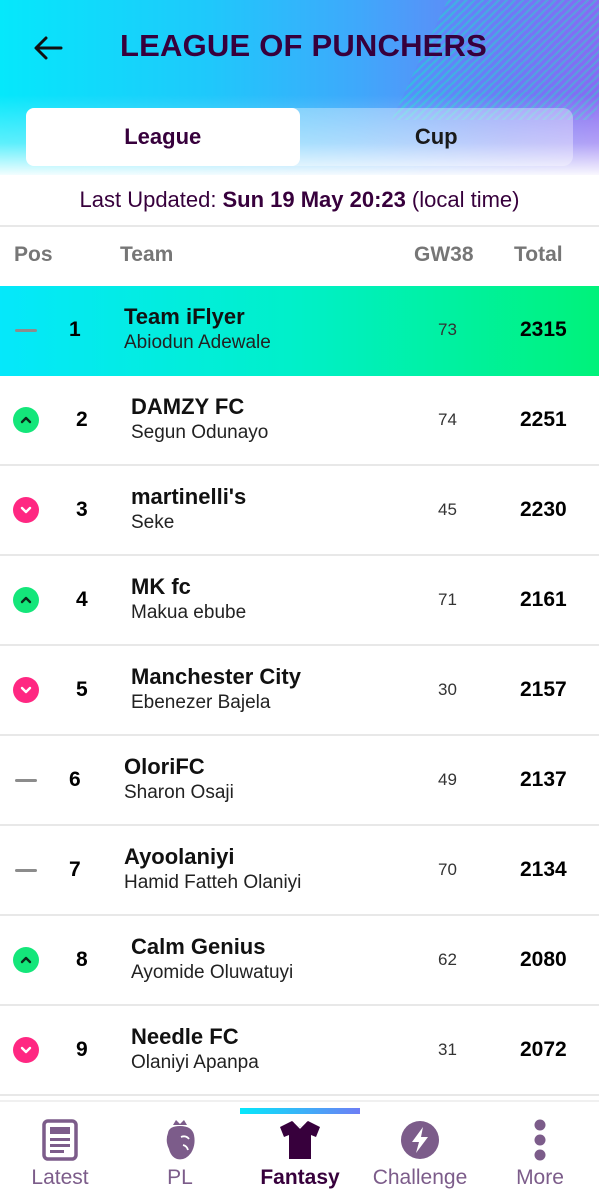 This screenshot has height=1202, width=599. I want to click on manager-name: Olaniyi Apanpa, so click(195, 1062).